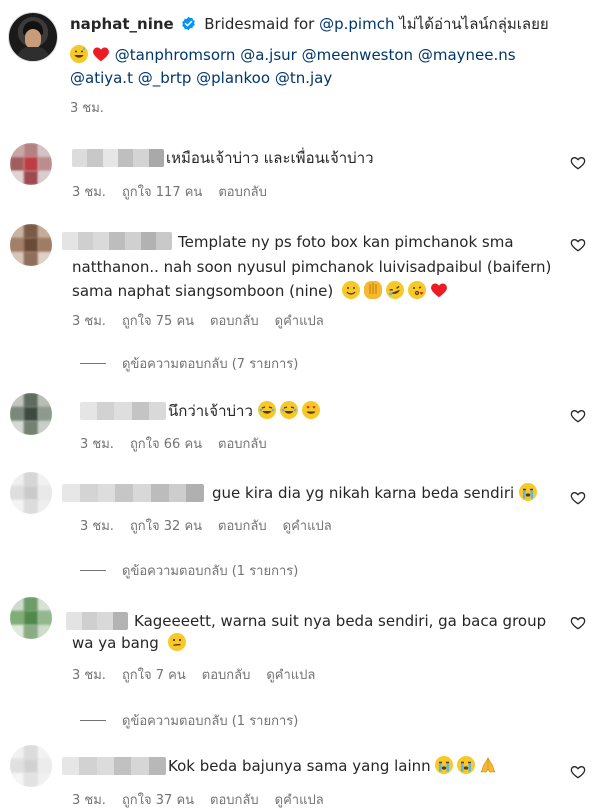  I want to click on comment-text: sama naphat siangsomboon (nine), so click(203, 291).